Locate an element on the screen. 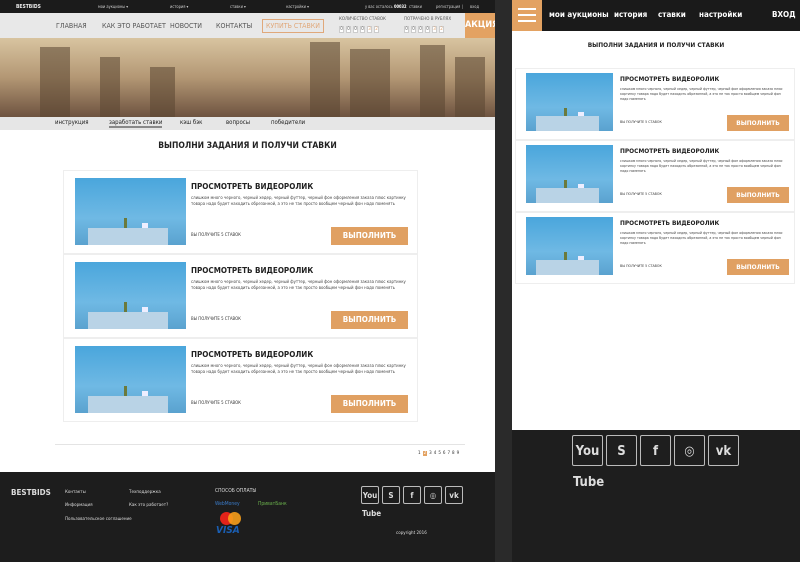 This screenshot has height=562, width=800. menu-my-auctions: мои аукционы ▾ is located at coordinates (113, 6).